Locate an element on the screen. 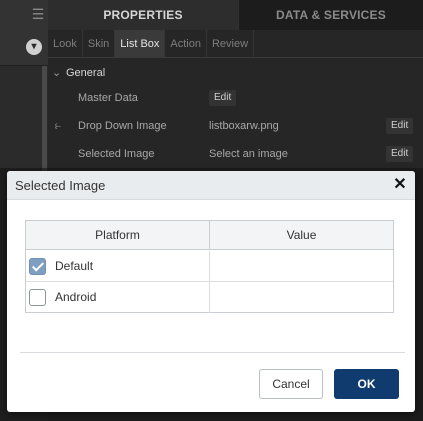 The height and width of the screenshot is (421, 423). link-icon: ⥼ is located at coordinates (58, 126).